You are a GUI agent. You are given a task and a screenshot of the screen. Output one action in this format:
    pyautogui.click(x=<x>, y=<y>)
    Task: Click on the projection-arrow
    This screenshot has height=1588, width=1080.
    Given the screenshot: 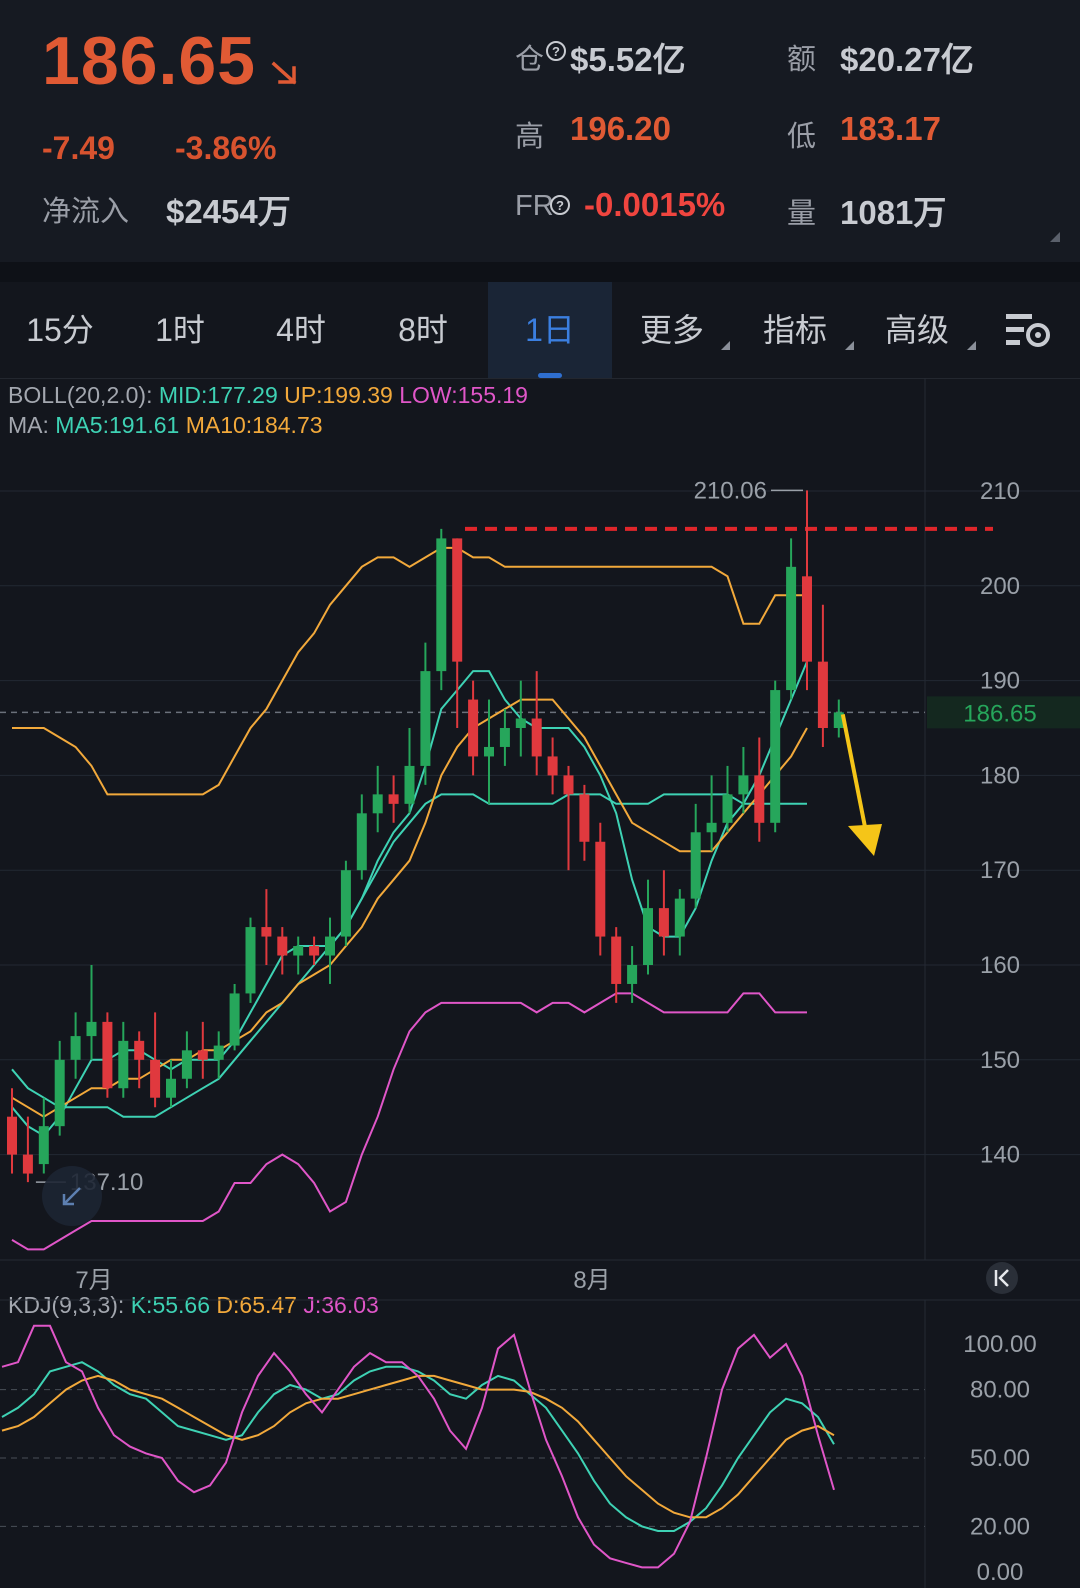 What is the action you would take?
    pyautogui.click(x=854, y=773)
    